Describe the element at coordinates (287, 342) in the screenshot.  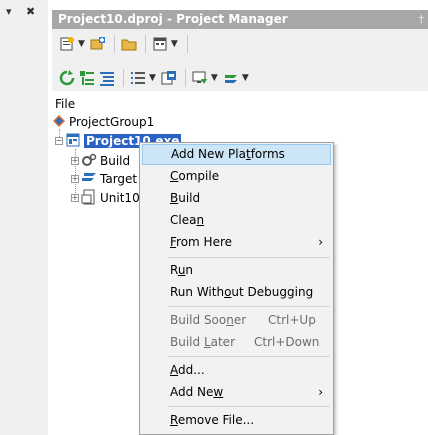
I see `shortcut-label: Ctrl+Down` at that location.